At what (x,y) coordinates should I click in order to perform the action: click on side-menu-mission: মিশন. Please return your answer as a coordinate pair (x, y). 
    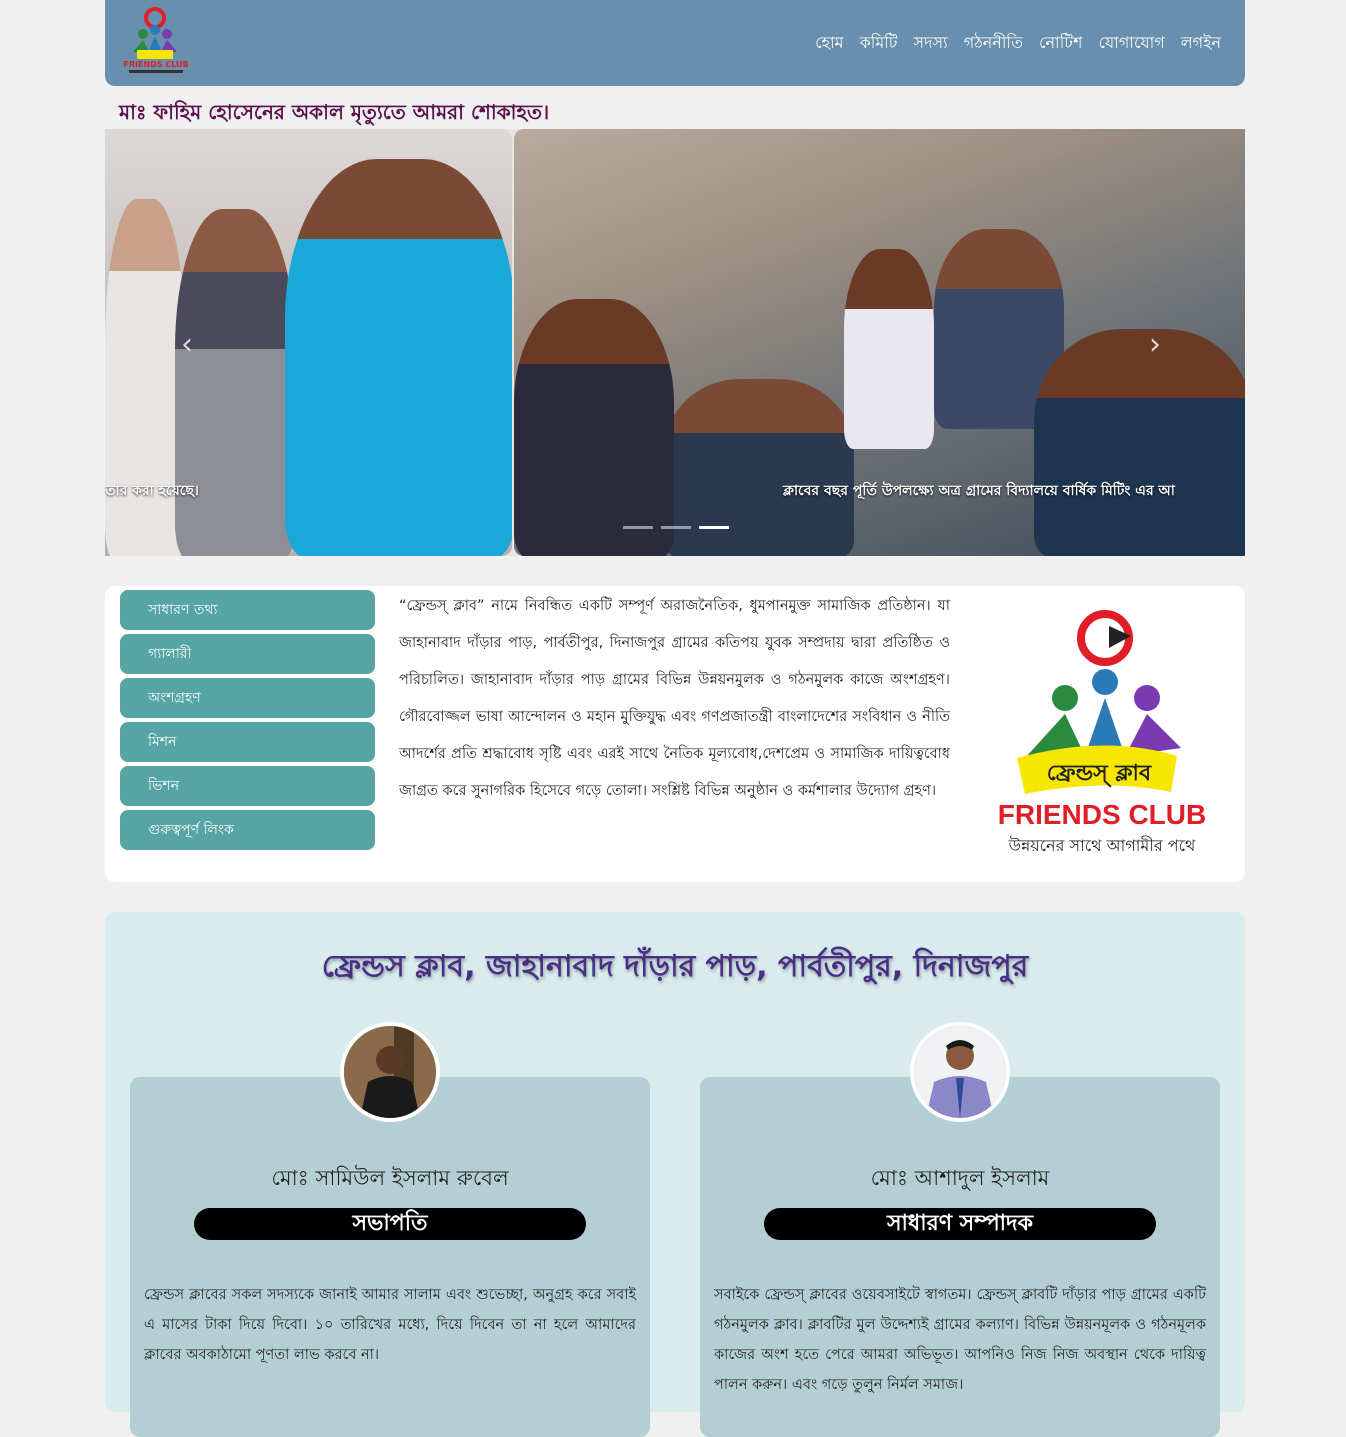
    Looking at the image, I should click on (247, 742).